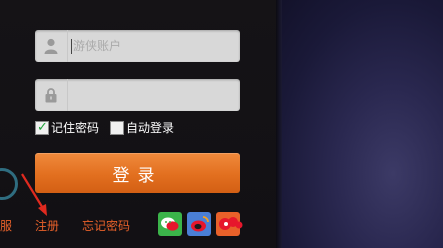  I want to click on check-icon: ✓, so click(42, 127).